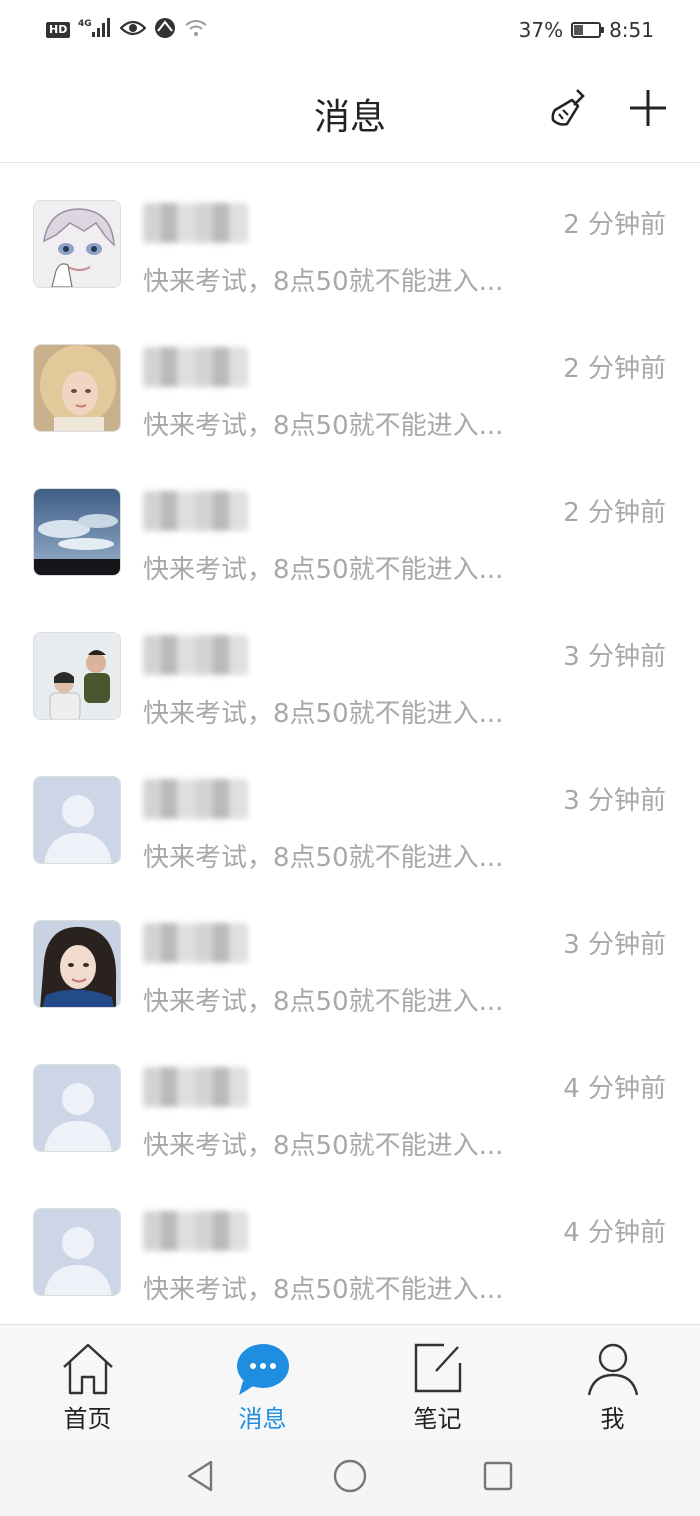 This screenshot has height=1516, width=700. I want to click on recents-icon, so click(498, 1476).